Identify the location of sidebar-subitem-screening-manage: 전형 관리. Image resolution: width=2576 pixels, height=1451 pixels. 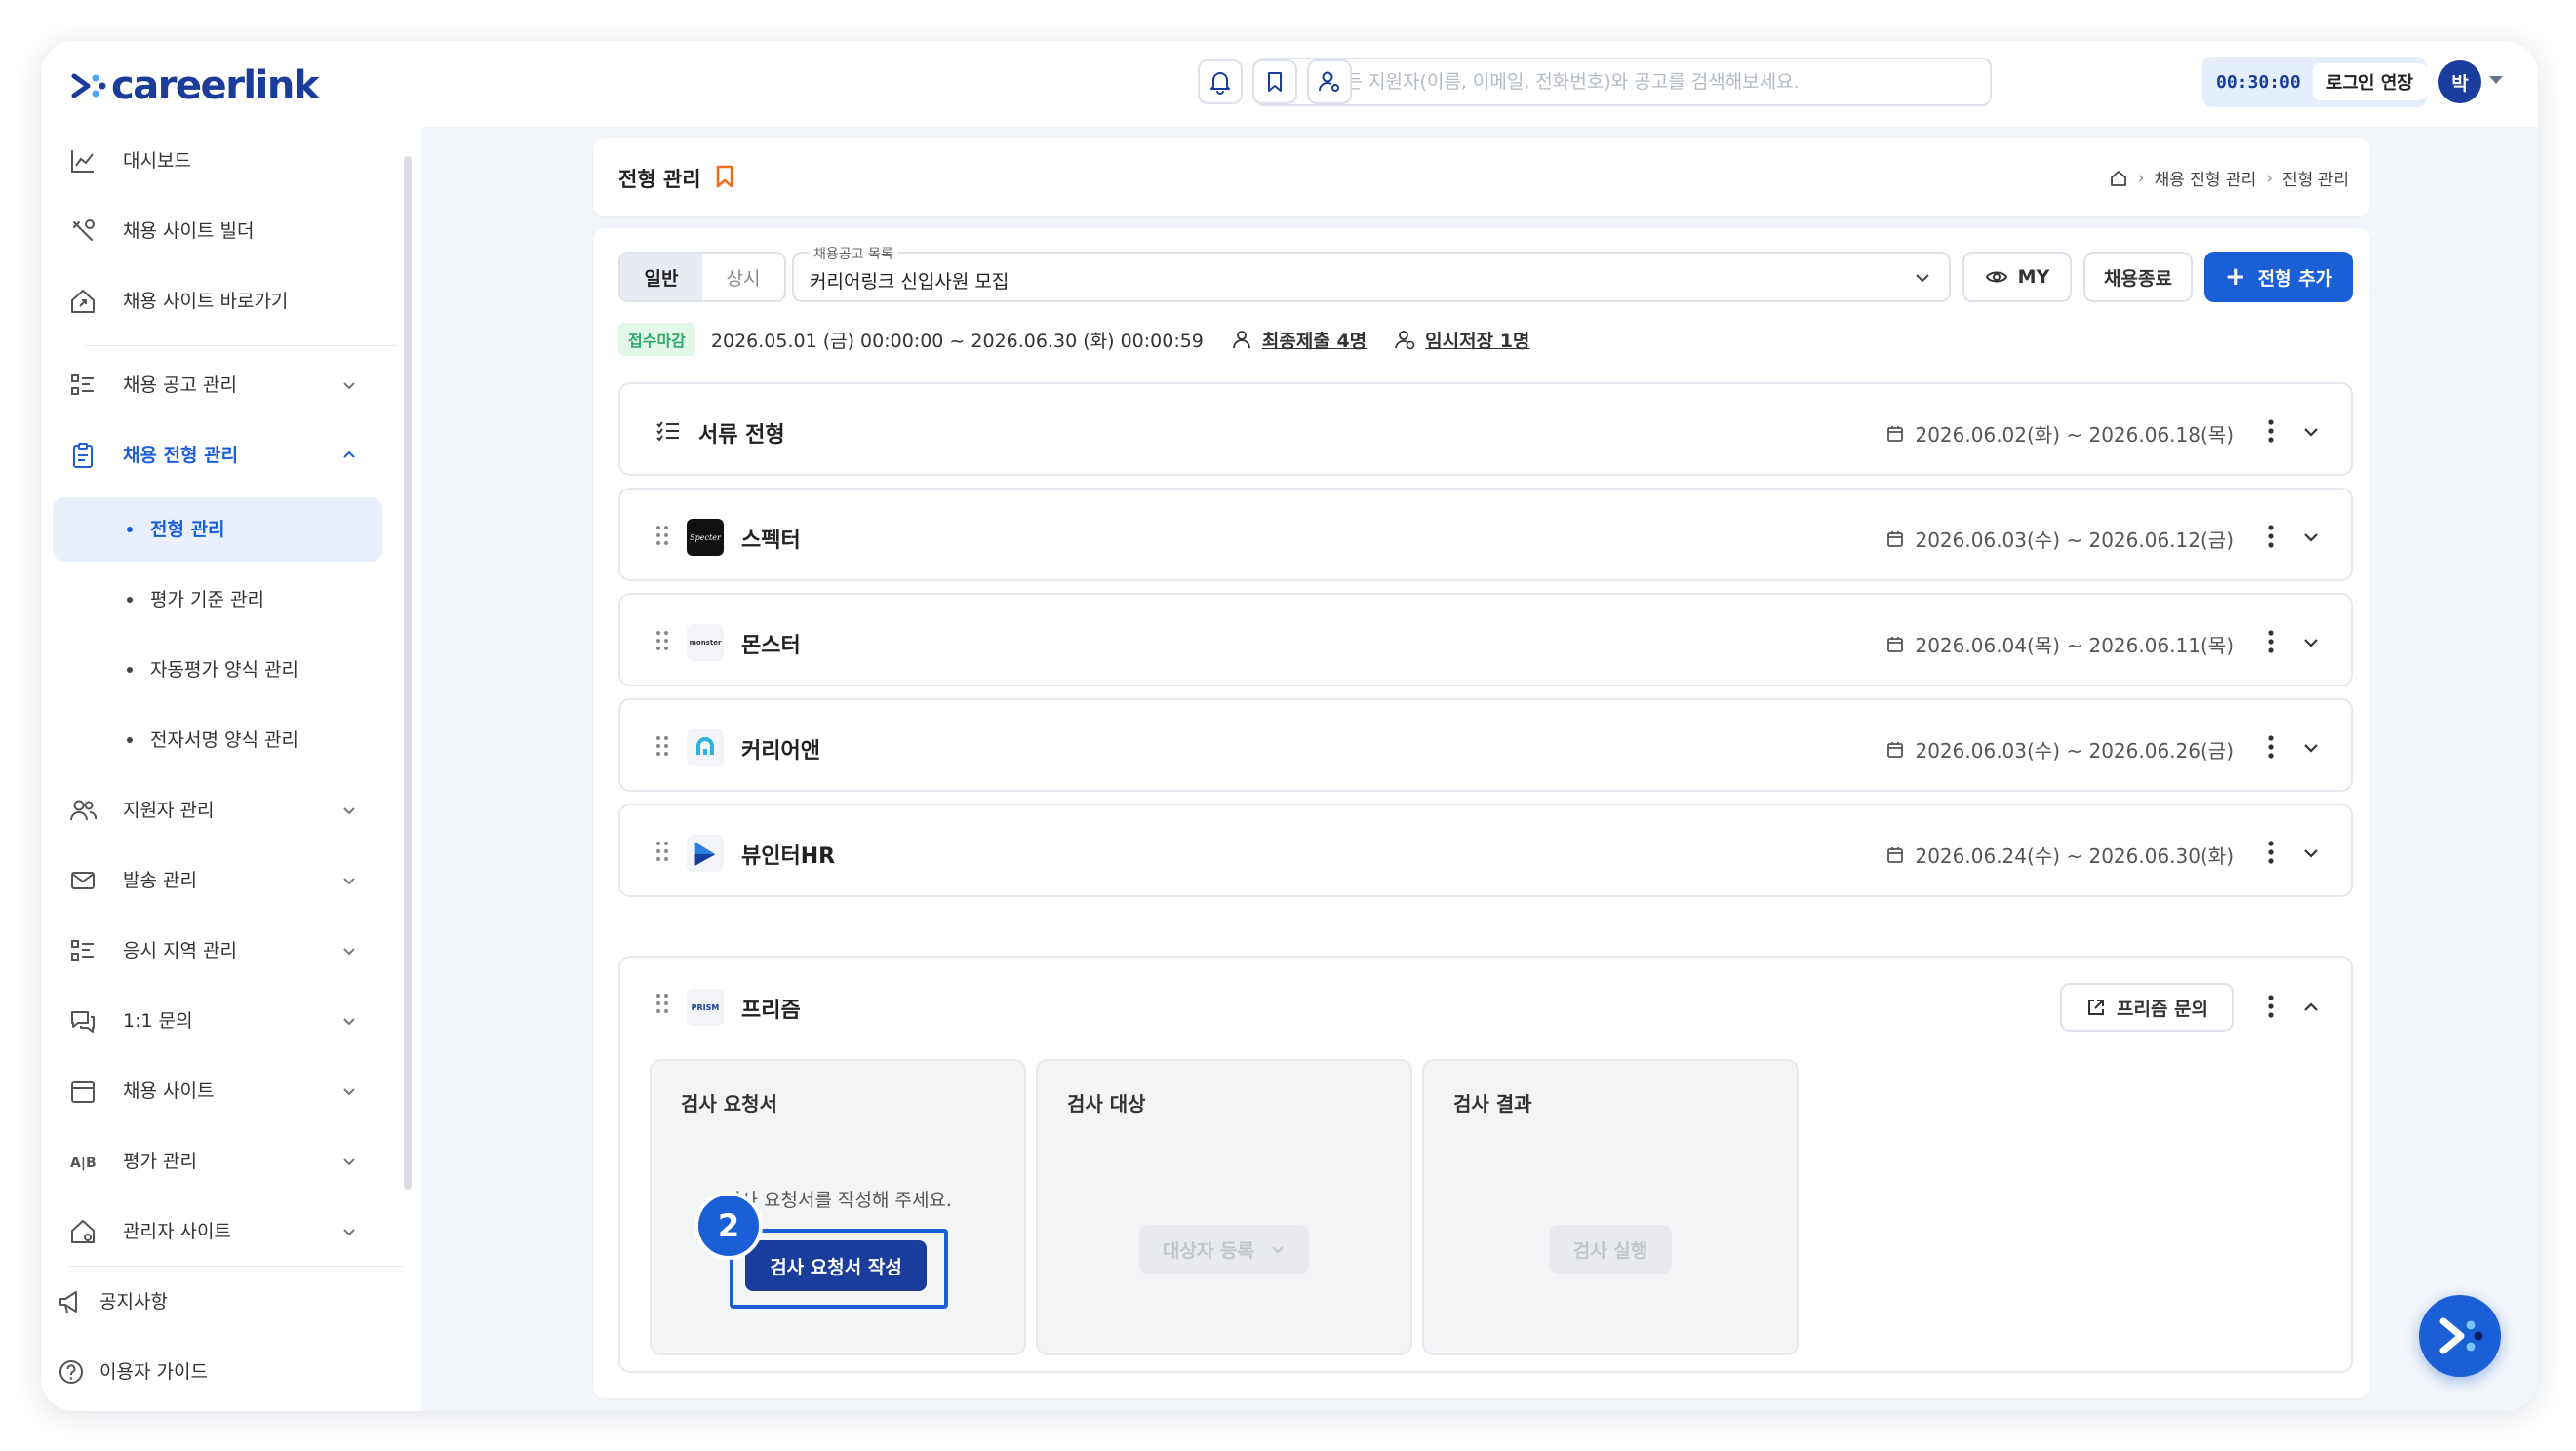
(217, 529).